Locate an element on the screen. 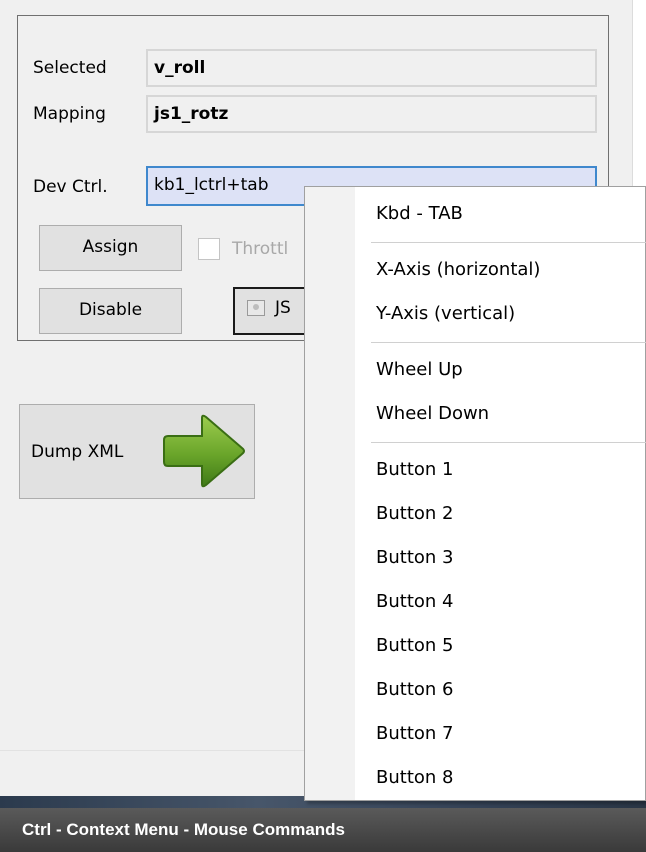 This screenshot has height=852, width=646. image-caption: Ctrl - Context Menu - Mouse Commands is located at coordinates (323, 830).